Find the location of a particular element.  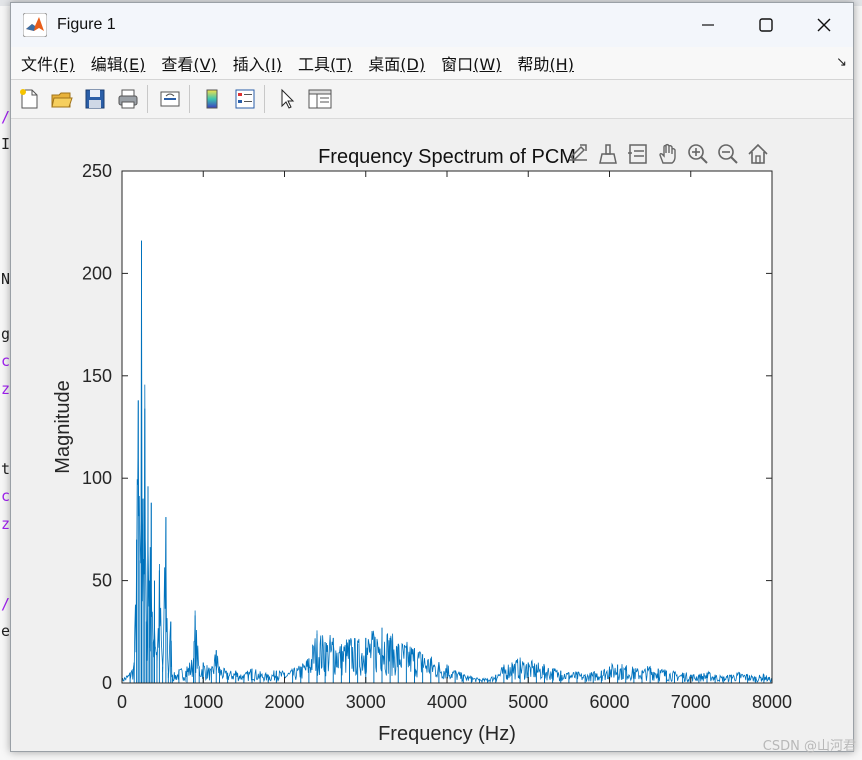

property-inspector-button is located at coordinates (320, 99).